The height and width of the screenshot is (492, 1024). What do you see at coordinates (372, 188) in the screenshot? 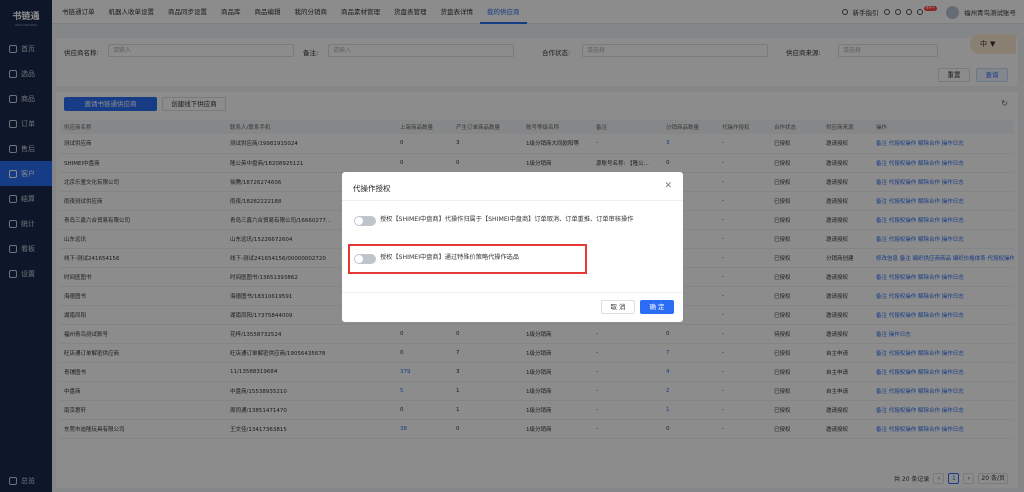
I see `modal-title: 代操作授权` at bounding box center [372, 188].